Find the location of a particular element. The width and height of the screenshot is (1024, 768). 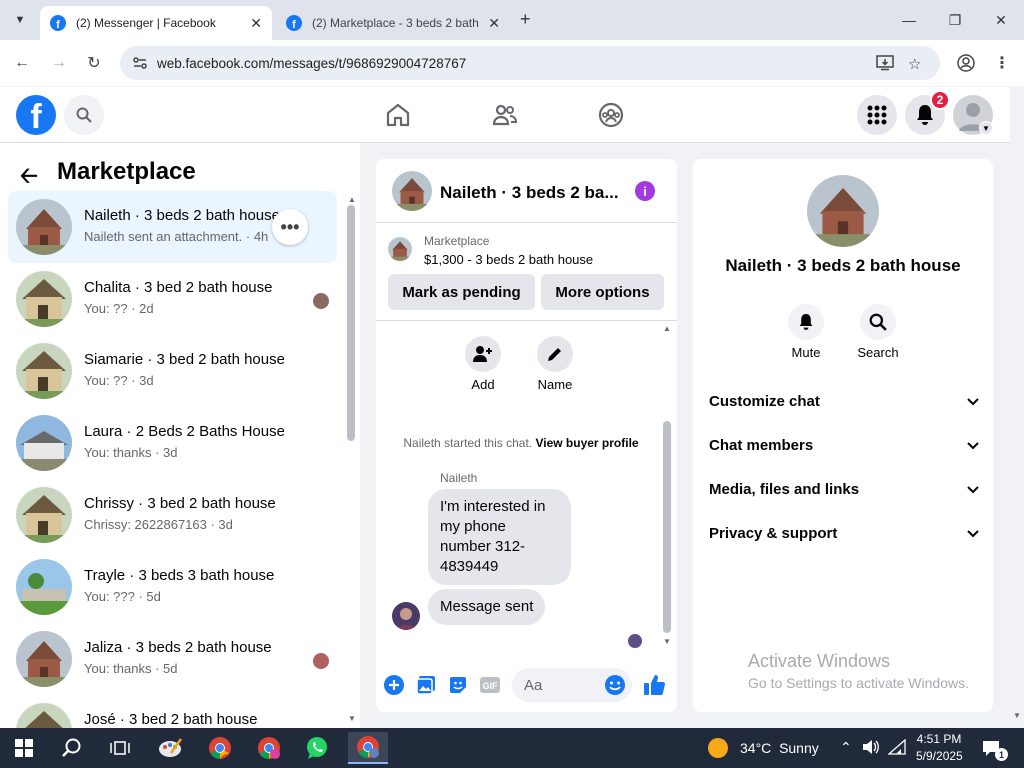

home-nav-button is located at coordinates (398, 115).